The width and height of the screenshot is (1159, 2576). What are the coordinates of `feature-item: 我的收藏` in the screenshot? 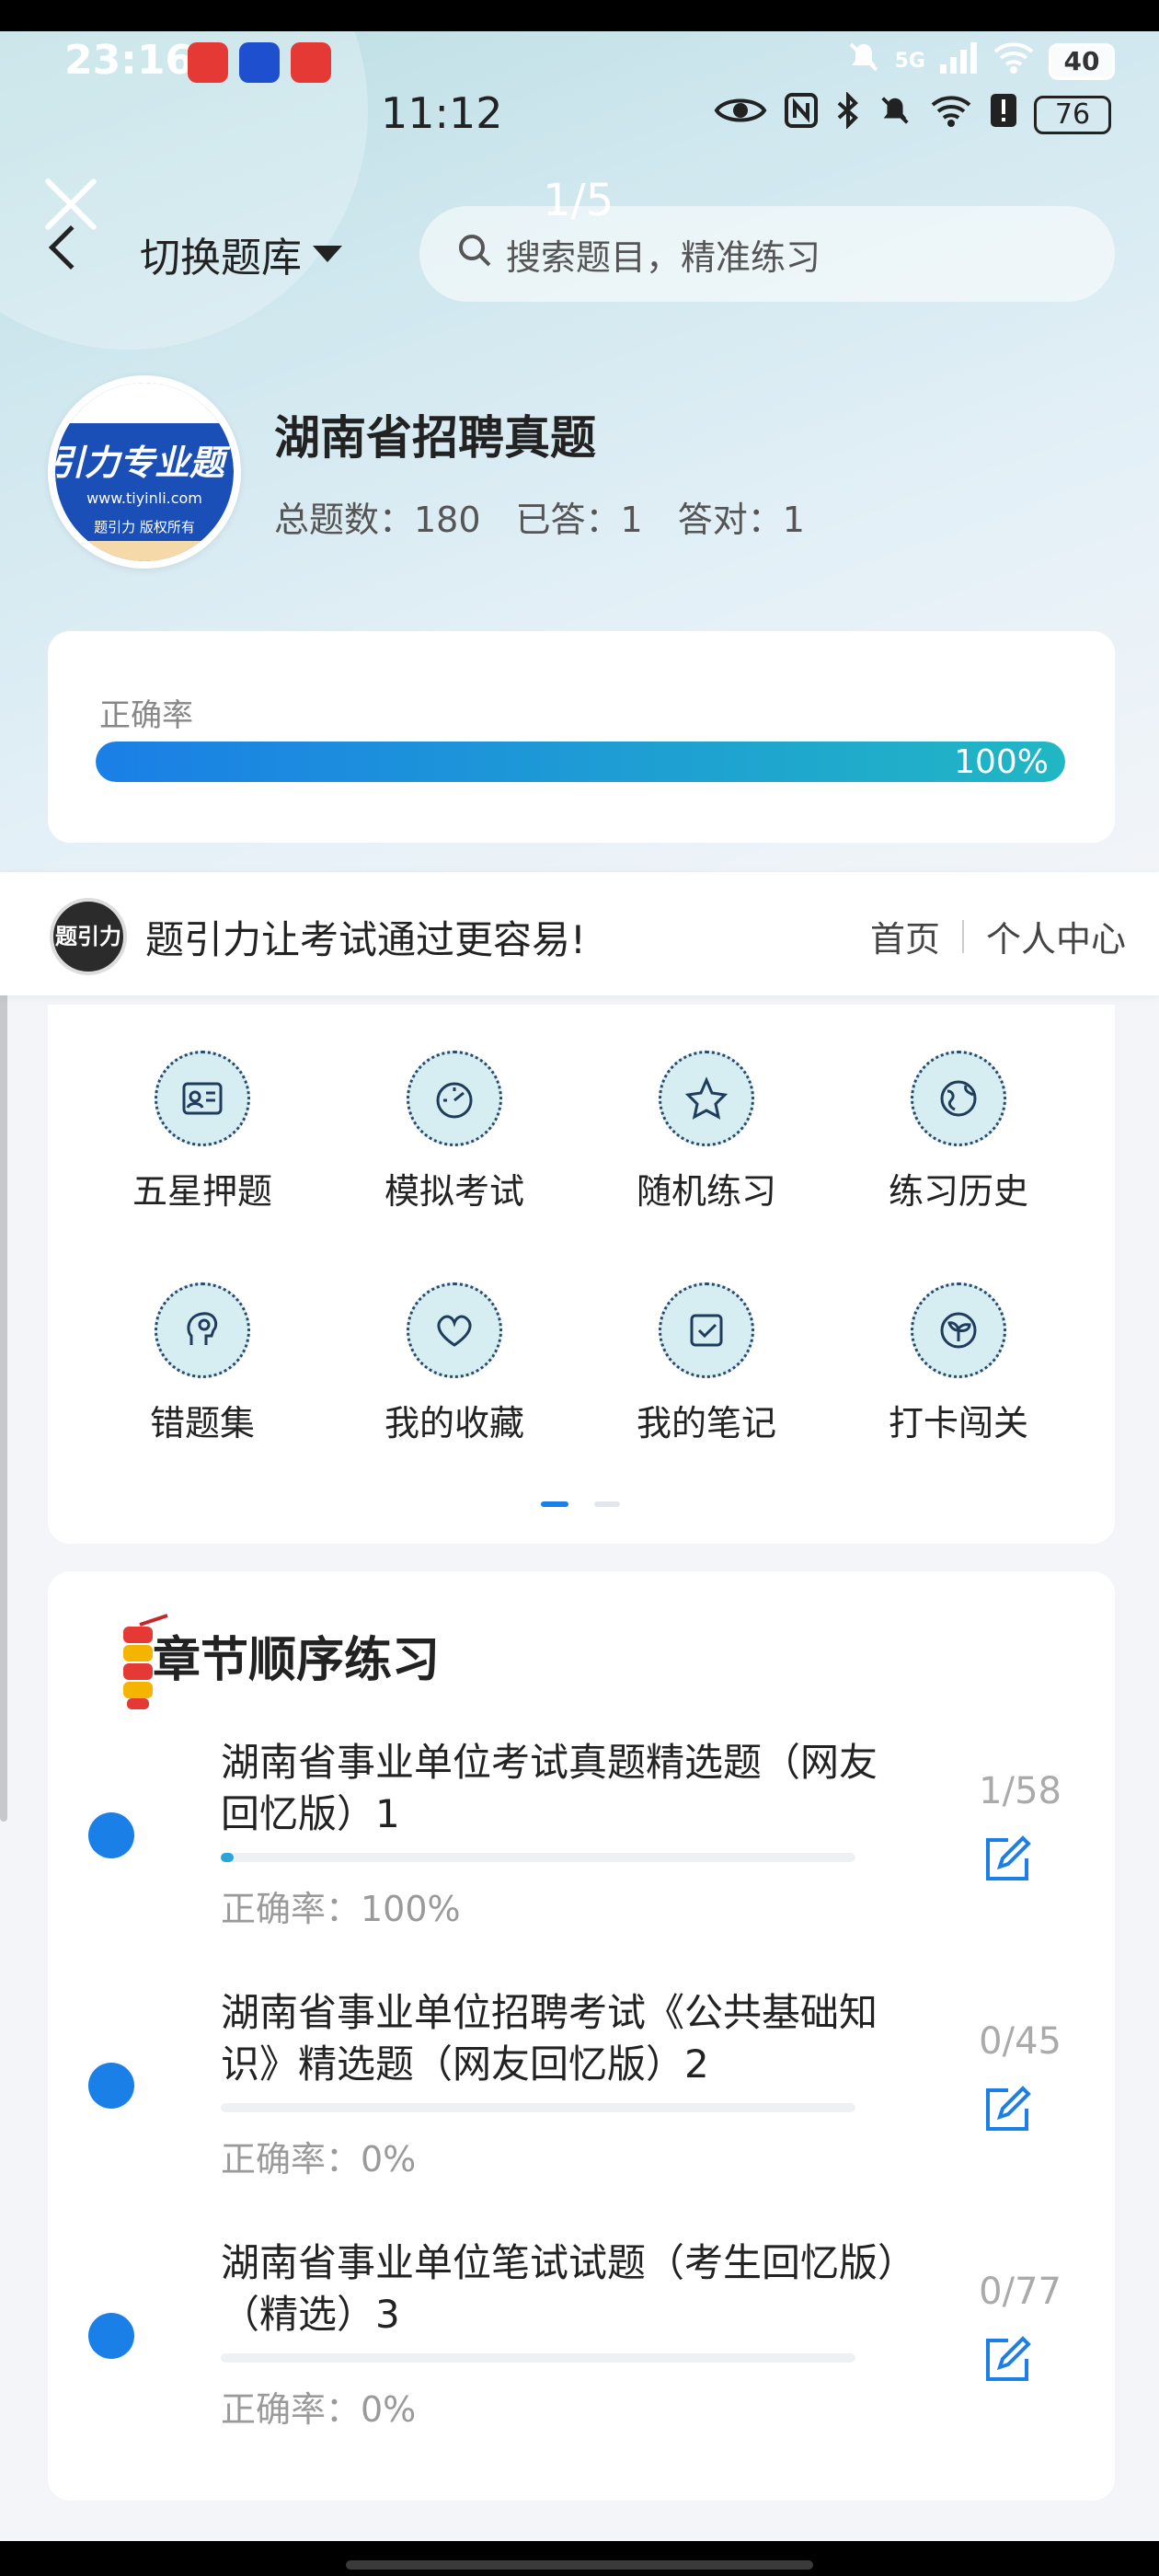 It's located at (454, 1363).